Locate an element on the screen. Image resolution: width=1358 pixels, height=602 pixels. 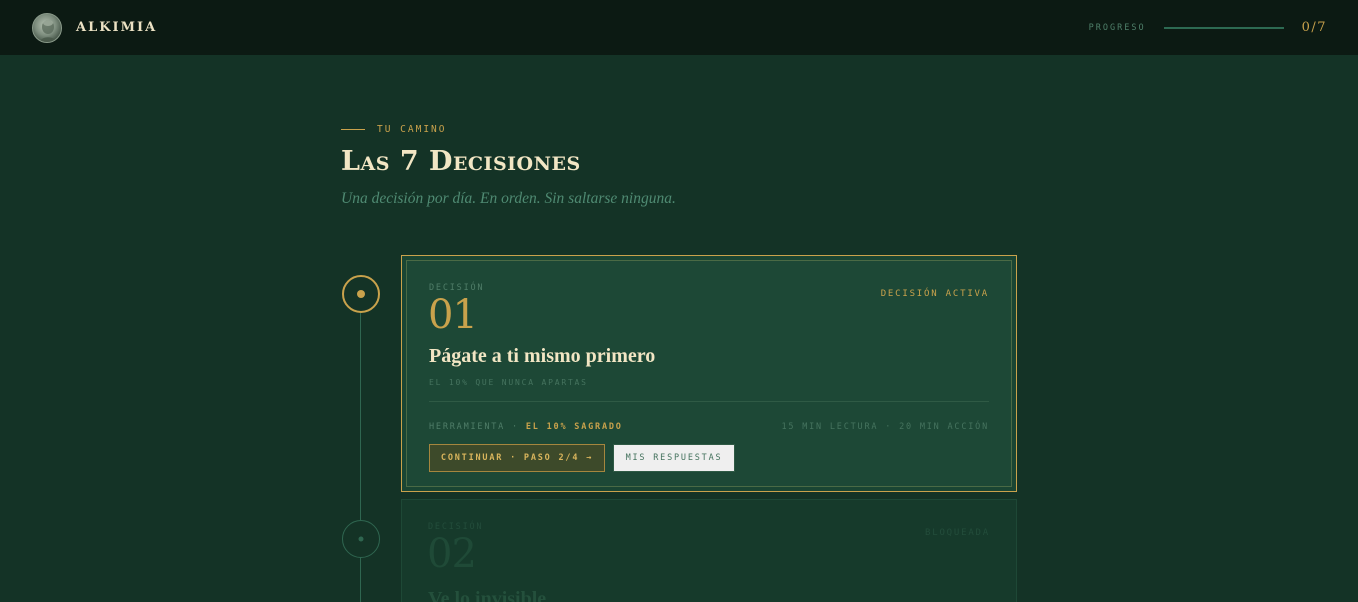
progress-bar is located at coordinates (1223, 27).